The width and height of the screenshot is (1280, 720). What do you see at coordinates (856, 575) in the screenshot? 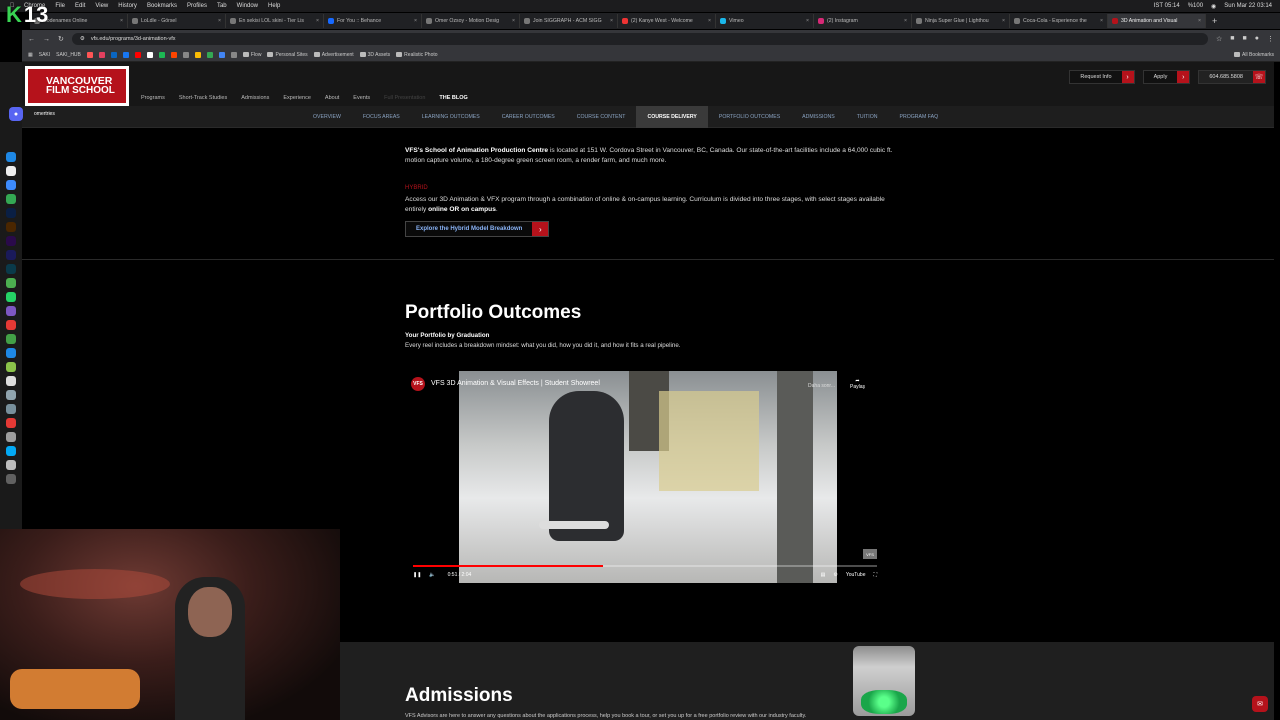
I see `youtube-logo: YouTube` at bounding box center [856, 575].